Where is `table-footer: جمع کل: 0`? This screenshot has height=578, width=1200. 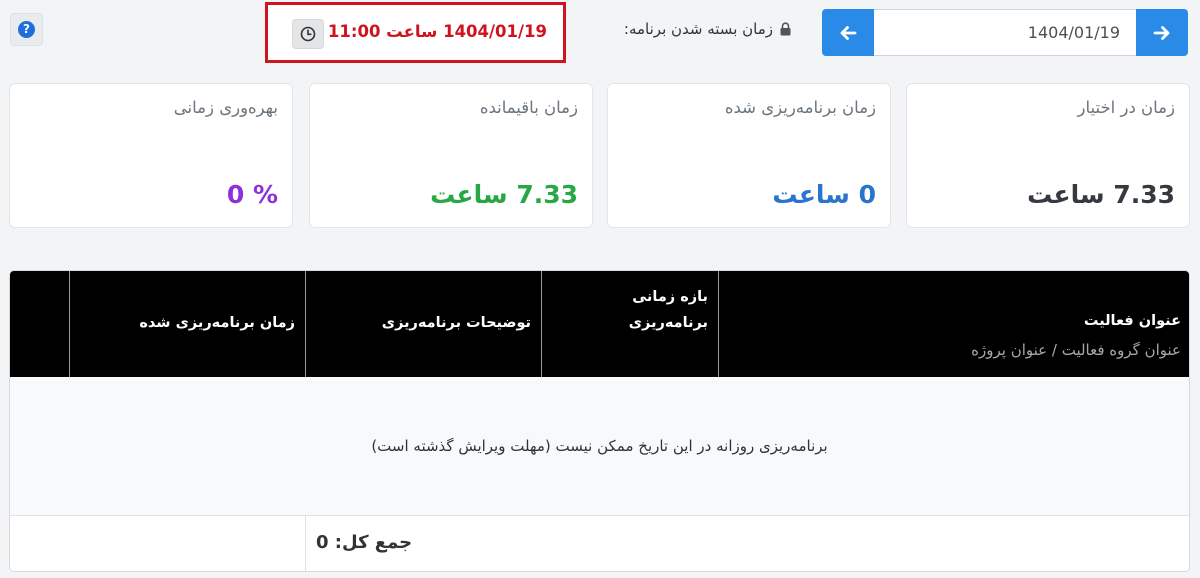 table-footer: جمع کل: 0 is located at coordinates (599, 543).